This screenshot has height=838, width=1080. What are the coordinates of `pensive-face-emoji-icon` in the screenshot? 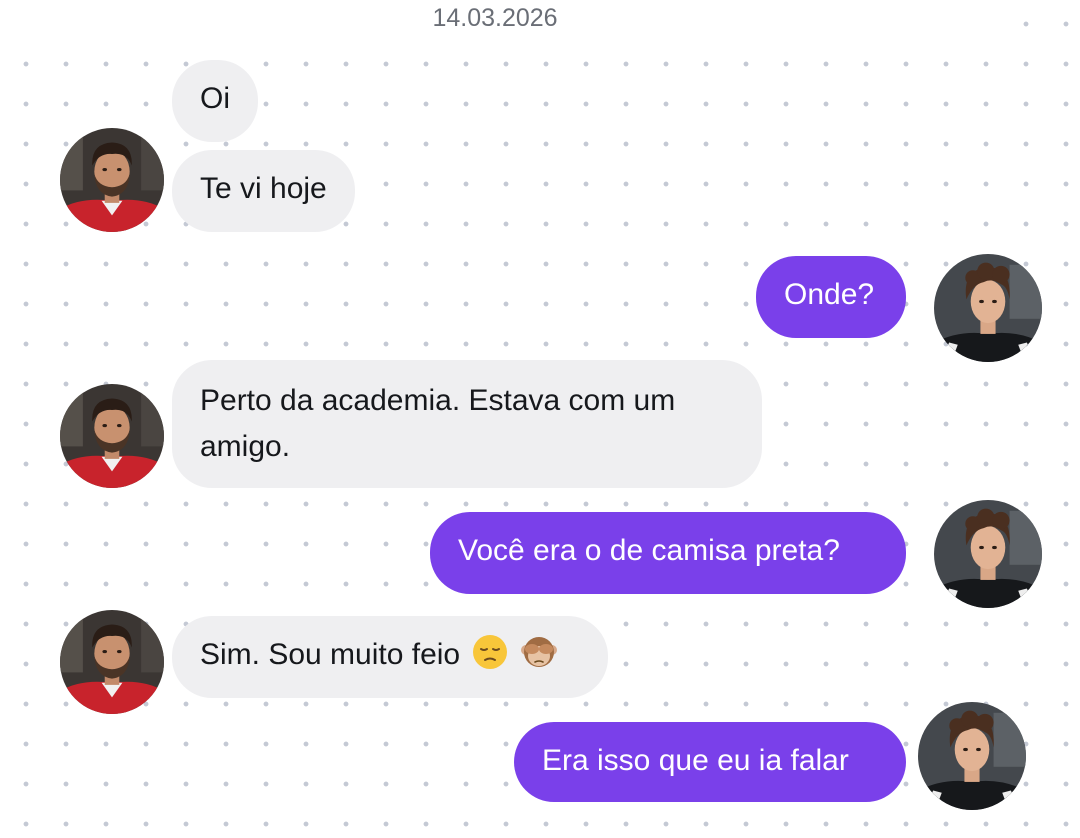 It's located at (490, 652).